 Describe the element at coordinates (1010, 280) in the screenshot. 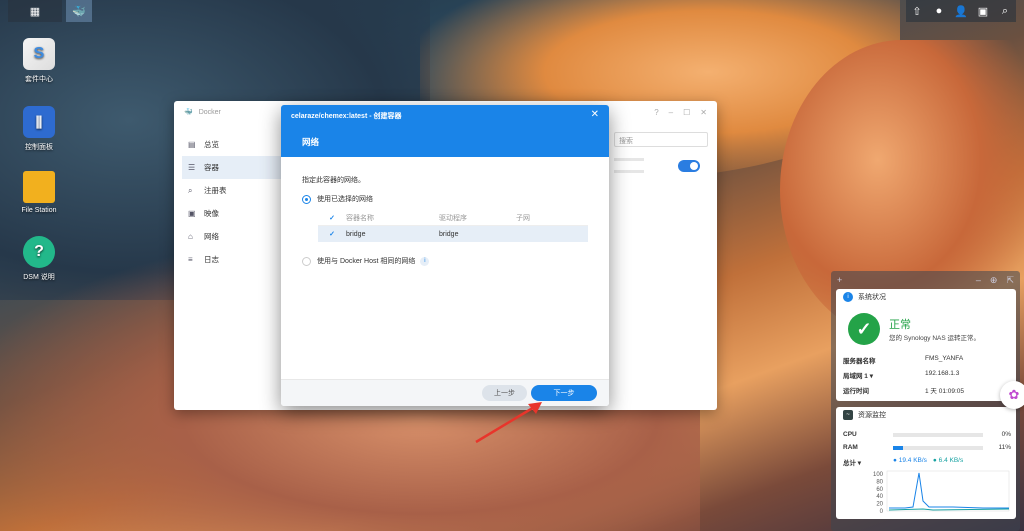

I see `collapse-icon: ⇱` at that location.